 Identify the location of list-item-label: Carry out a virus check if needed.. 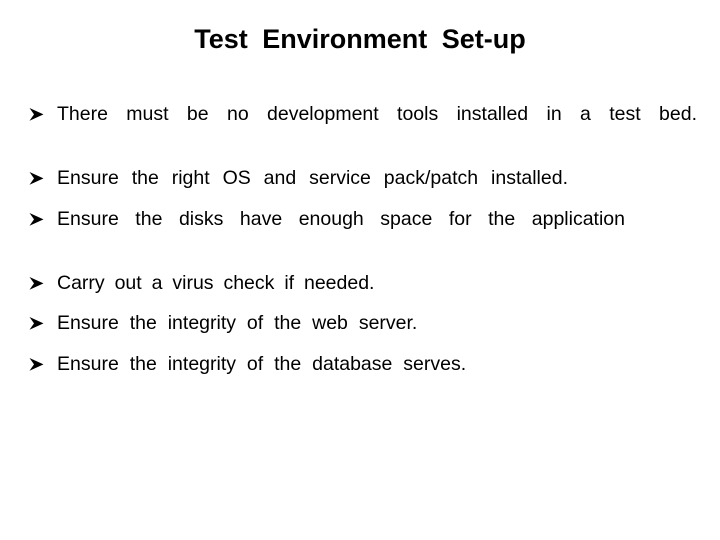
(216, 282).